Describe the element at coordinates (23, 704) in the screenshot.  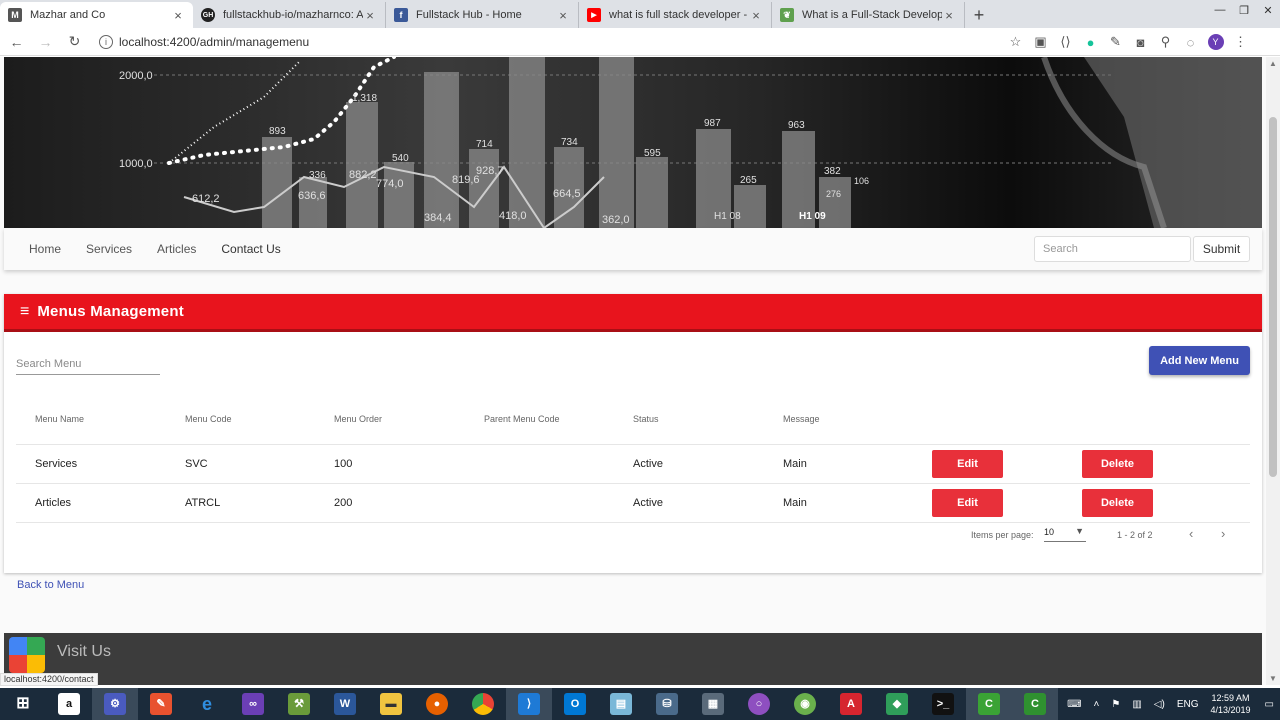
I see `windows-start-icon: ⊞` at that location.